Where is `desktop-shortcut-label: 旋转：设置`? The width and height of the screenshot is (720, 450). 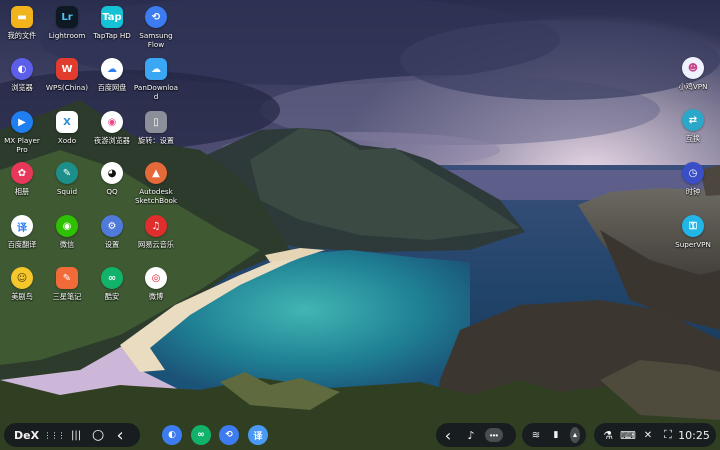 desktop-shortcut-label: 旋转：设置 is located at coordinates (156, 140).